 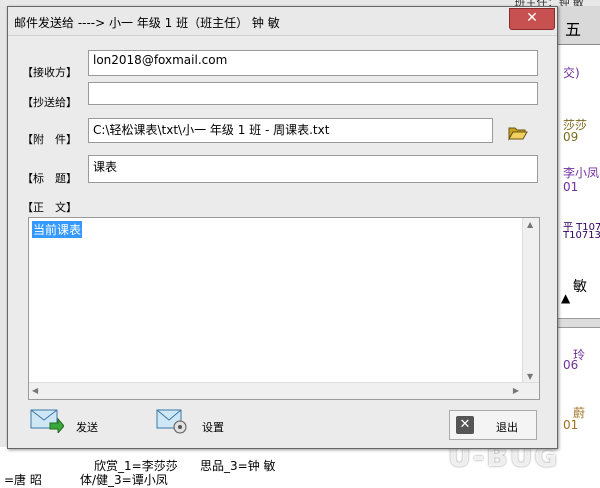 What do you see at coordinates (23, 480) in the screenshot?
I see `background-text: =唐 昭` at bounding box center [23, 480].